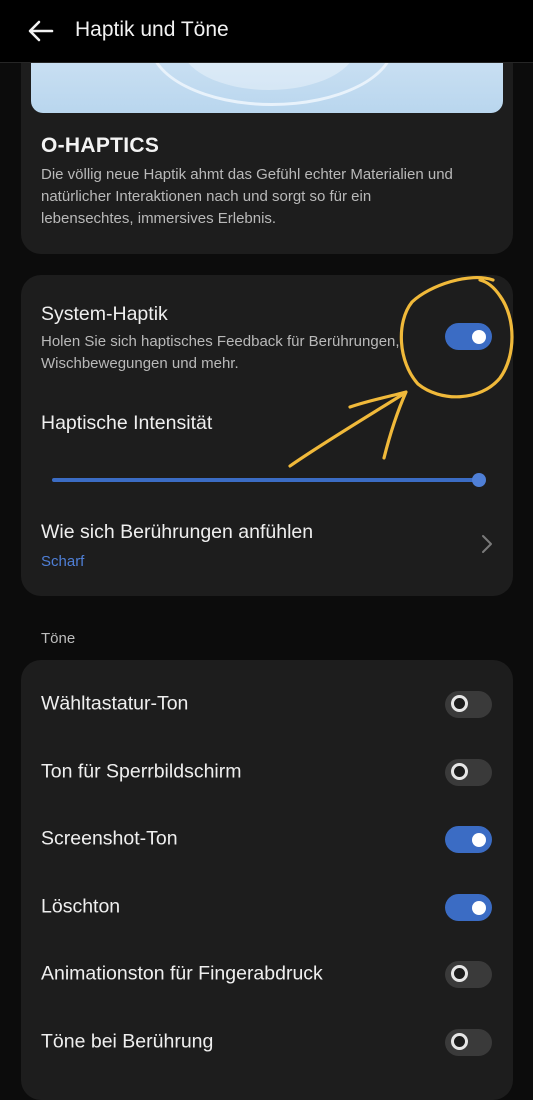 The height and width of the screenshot is (1100, 533). What do you see at coordinates (479, 480) in the screenshot?
I see `slider-thumb` at bounding box center [479, 480].